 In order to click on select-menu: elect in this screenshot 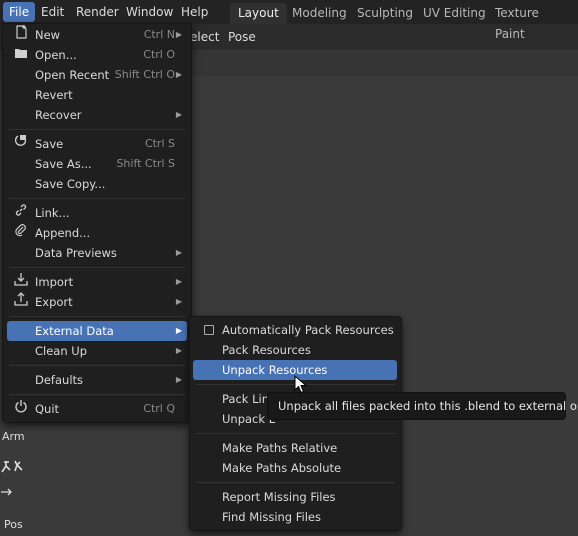, I will do `click(204, 37)`.